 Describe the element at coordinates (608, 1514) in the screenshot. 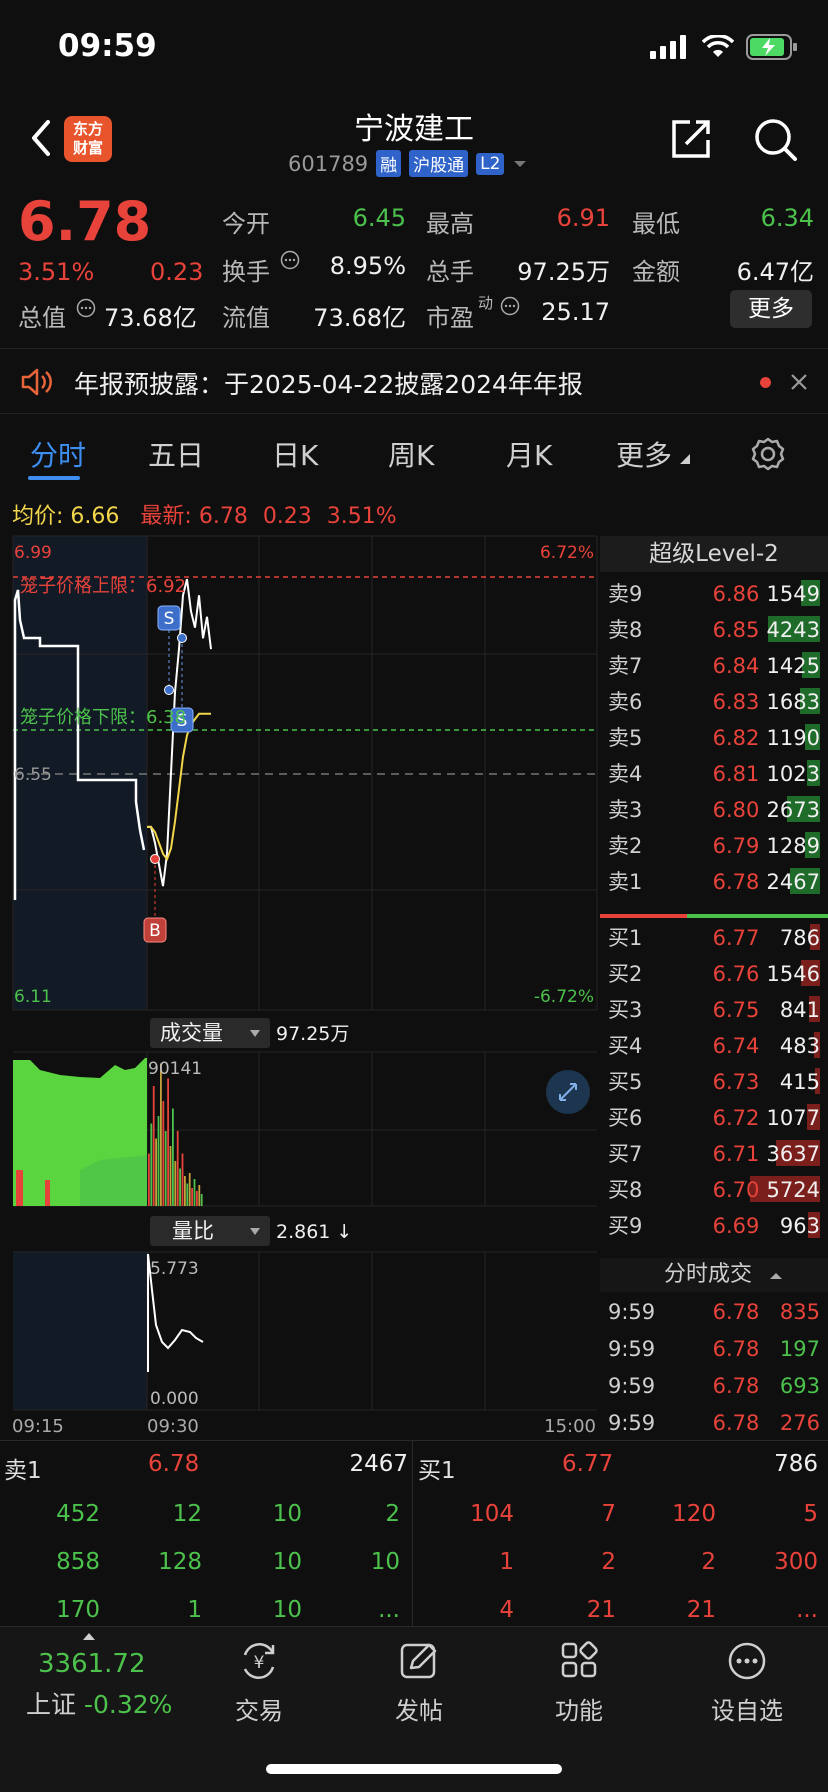

I see `queue-buy-cell: 7` at that location.